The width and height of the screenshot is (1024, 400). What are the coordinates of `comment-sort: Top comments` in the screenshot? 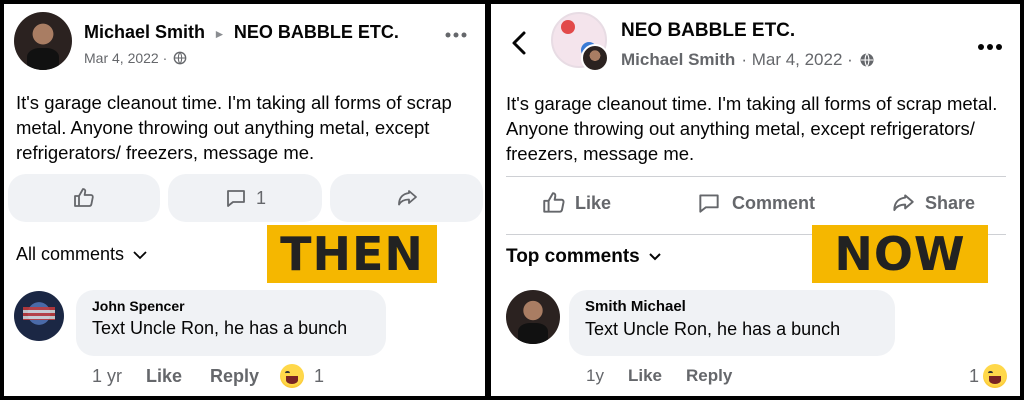 It's located at (584, 257).